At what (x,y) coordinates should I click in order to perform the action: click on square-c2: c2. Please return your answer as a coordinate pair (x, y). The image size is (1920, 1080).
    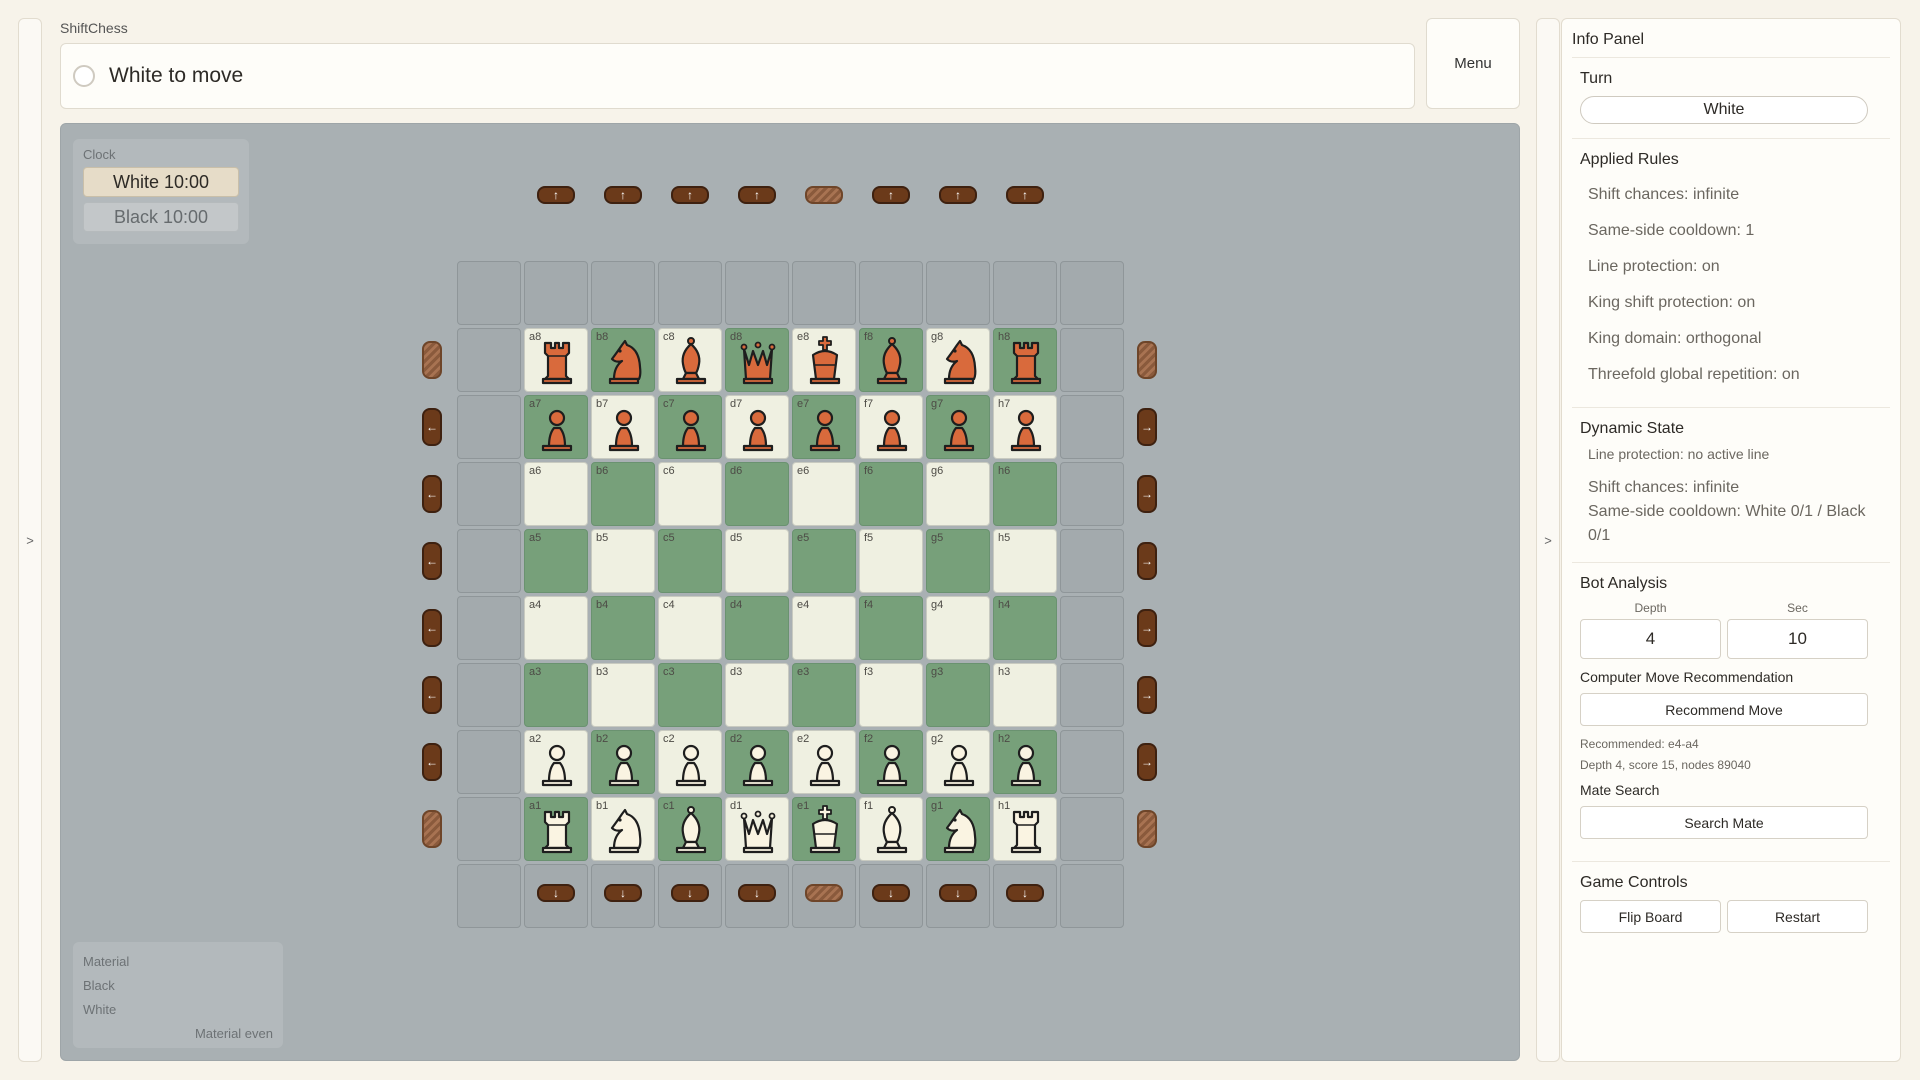
    Looking at the image, I should click on (690, 762).